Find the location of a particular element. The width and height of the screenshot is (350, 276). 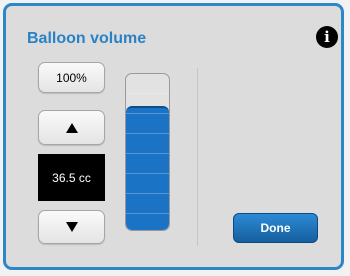

volume-gauge-gridlines is located at coordinates (147, 152).